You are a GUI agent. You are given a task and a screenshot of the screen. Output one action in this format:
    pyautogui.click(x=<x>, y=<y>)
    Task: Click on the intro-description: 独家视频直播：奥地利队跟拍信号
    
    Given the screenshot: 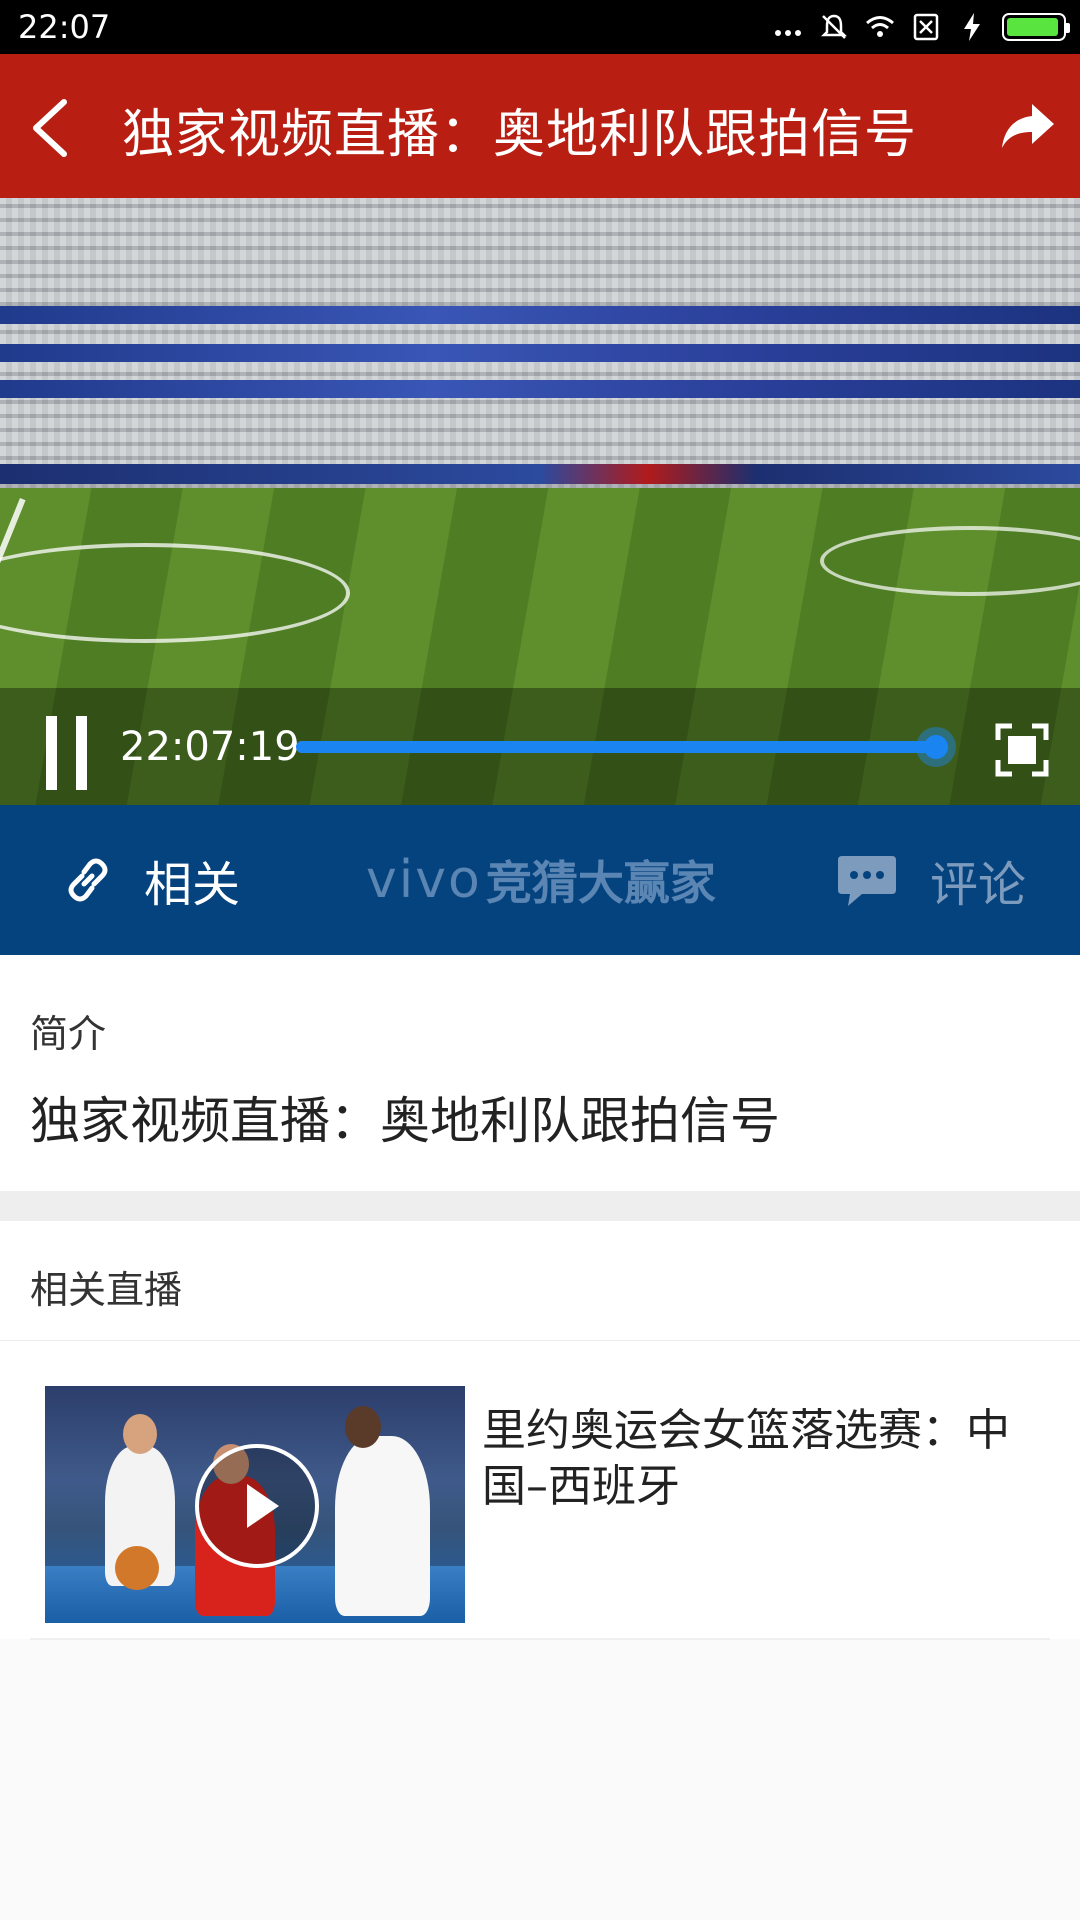 What is the action you would take?
    pyautogui.click(x=405, y=1121)
    